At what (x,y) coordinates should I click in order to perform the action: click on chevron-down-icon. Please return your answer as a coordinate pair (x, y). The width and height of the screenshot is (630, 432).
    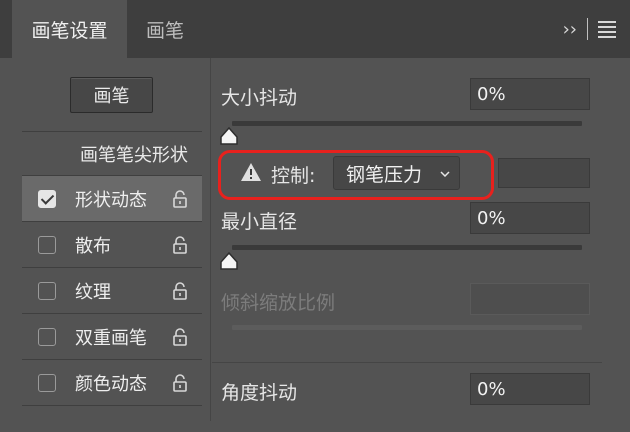
    Looking at the image, I should click on (445, 174).